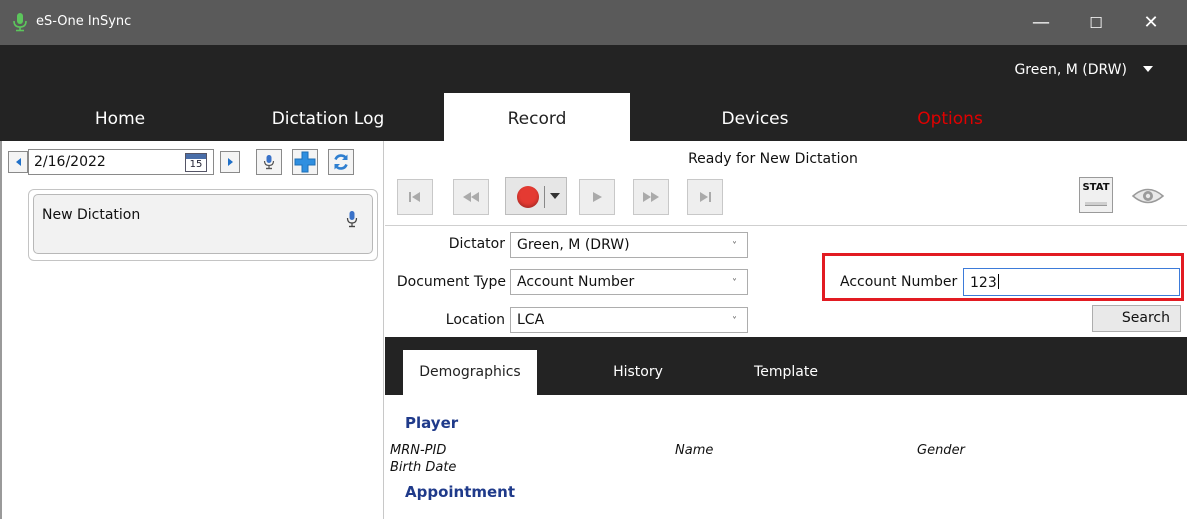  What do you see at coordinates (475, 320) in the screenshot?
I see `location-label: Location` at bounding box center [475, 320].